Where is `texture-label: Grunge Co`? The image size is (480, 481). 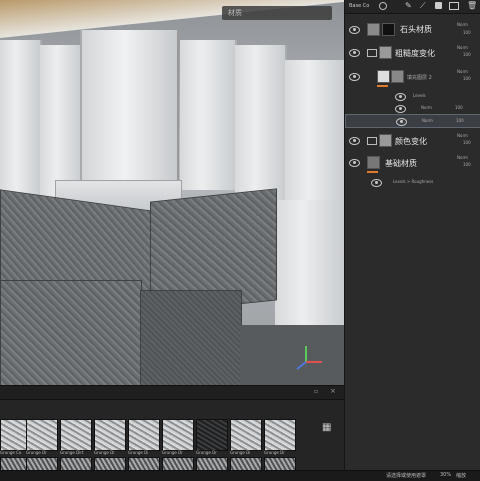
texture-label: Grunge Co is located at coordinates (11, 452).